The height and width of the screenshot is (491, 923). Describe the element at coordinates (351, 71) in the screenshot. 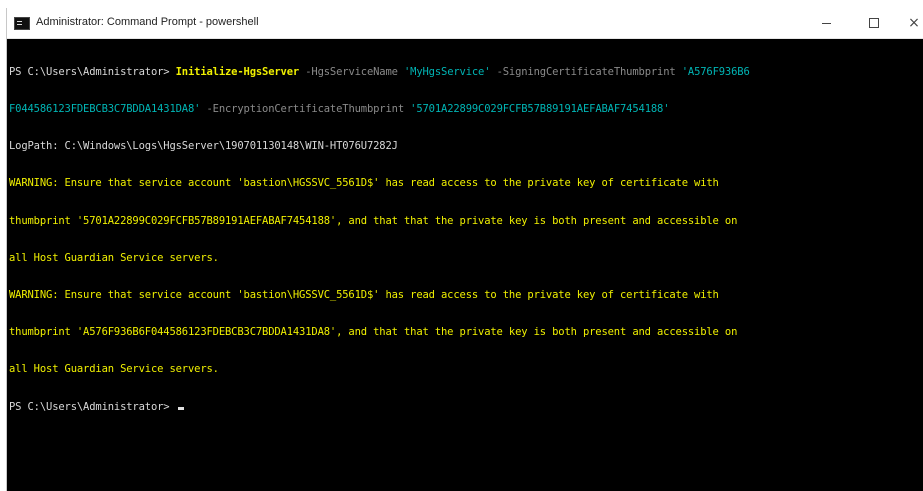

I see `parameter-service-name: -HgsServiceName` at that location.